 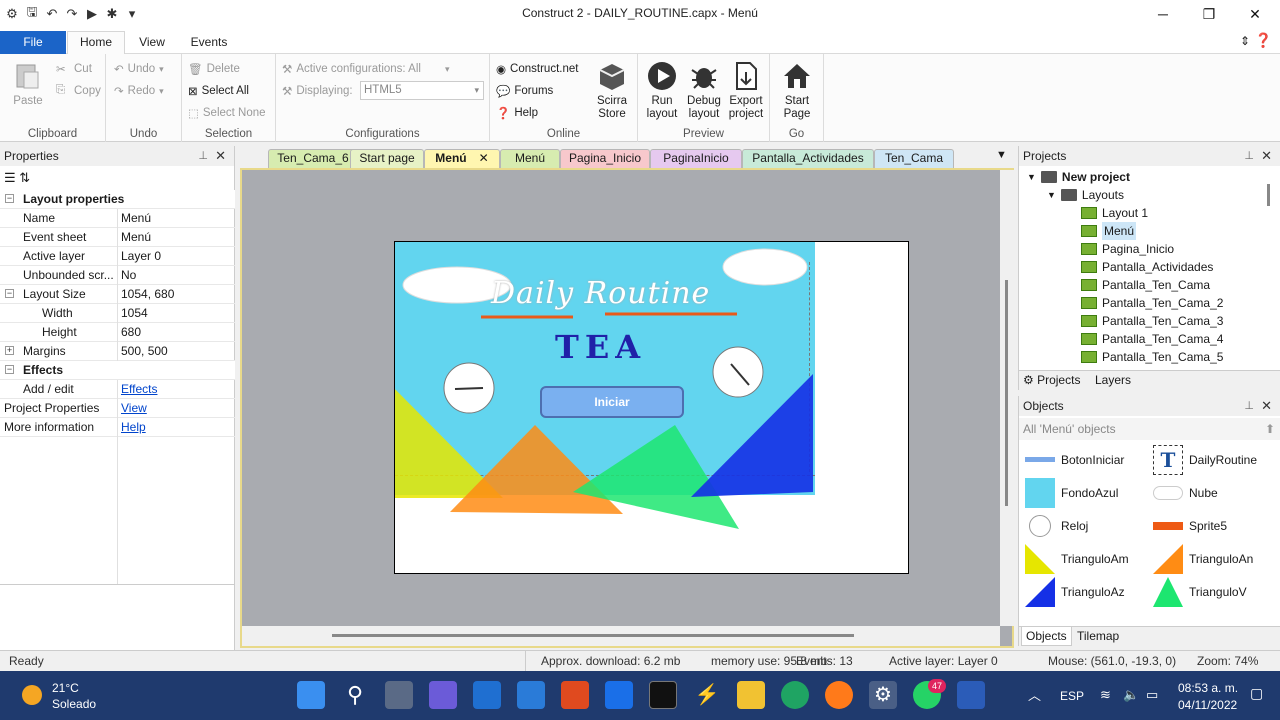 What do you see at coordinates (132, 14) in the screenshot?
I see `chevron-down-icon: ▾` at bounding box center [132, 14].